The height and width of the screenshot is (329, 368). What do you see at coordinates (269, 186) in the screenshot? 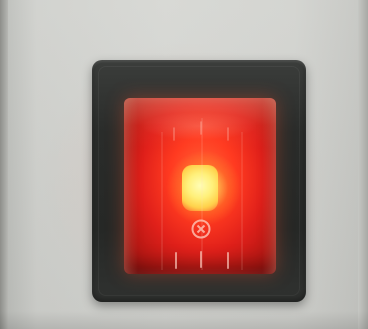
I see `rocker-right-edge` at bounding box center [269, 186].